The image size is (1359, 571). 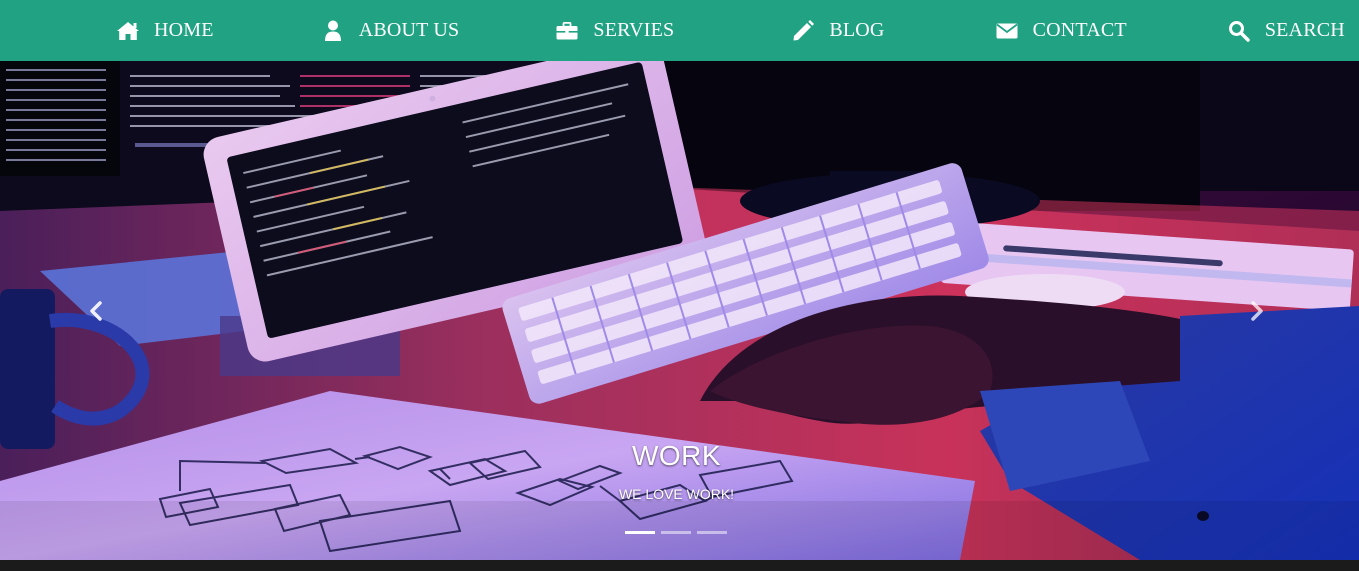 I want to click on envelope-icon, so click(x=1007, y=31).